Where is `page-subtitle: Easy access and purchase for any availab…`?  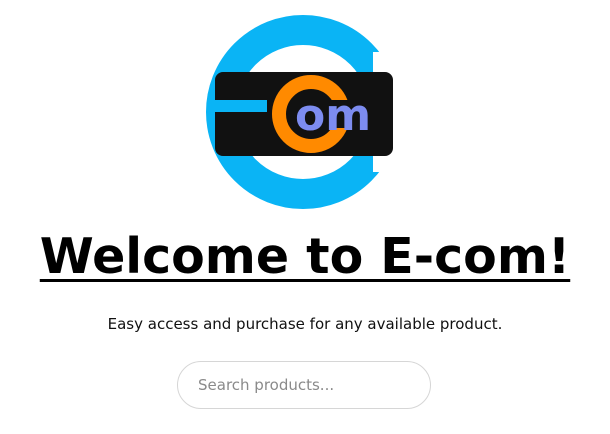 page-subtitle: Easy access and purchase for any availab… is located at coordinates (305, 324).